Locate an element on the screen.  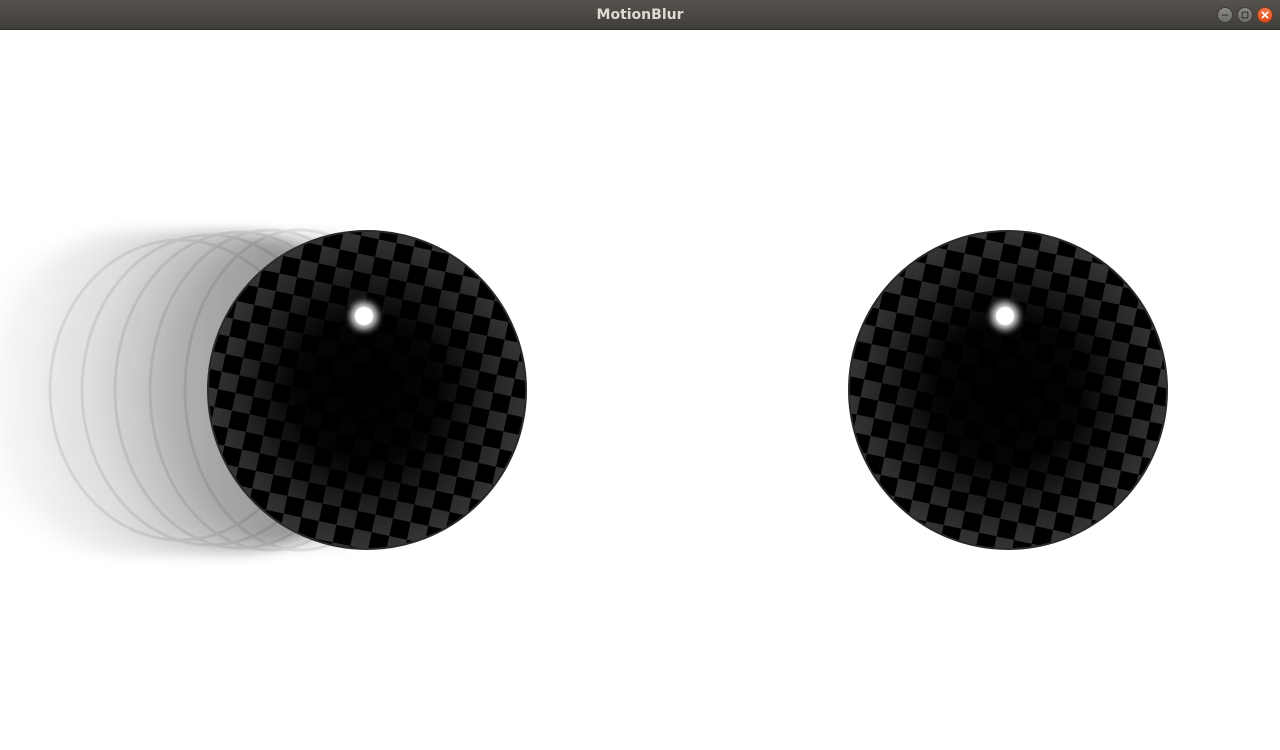
static-sphere is located at coordinates (1008, 390).